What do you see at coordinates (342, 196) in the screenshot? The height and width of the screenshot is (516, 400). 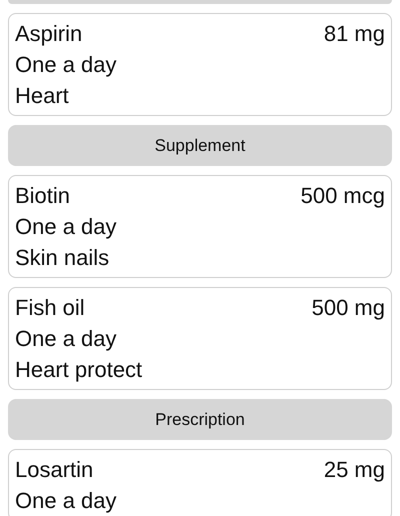 I see `dose-text: 500 mcg` at bounding box center [342, 196].